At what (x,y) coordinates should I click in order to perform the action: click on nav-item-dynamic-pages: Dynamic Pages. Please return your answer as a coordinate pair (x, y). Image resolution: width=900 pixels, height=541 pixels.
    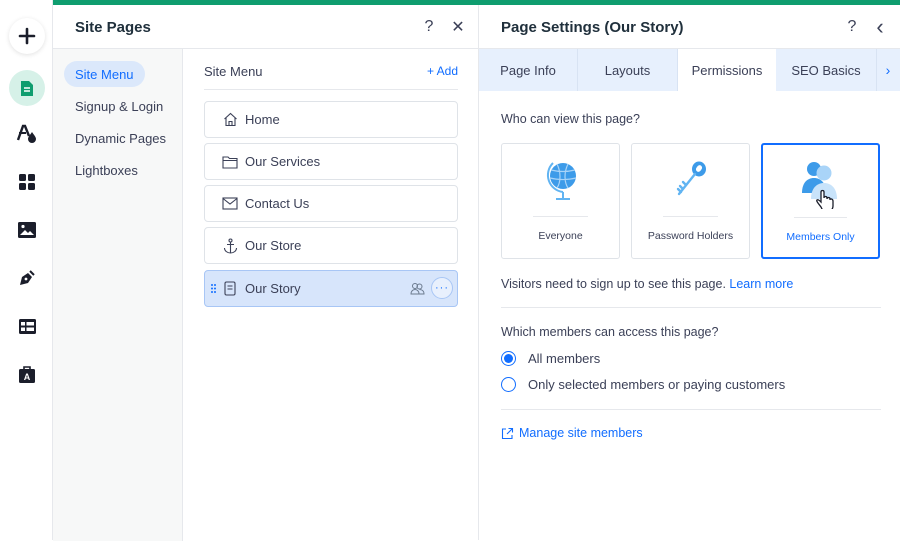
    Looking at the image, I should click on (120, 138).